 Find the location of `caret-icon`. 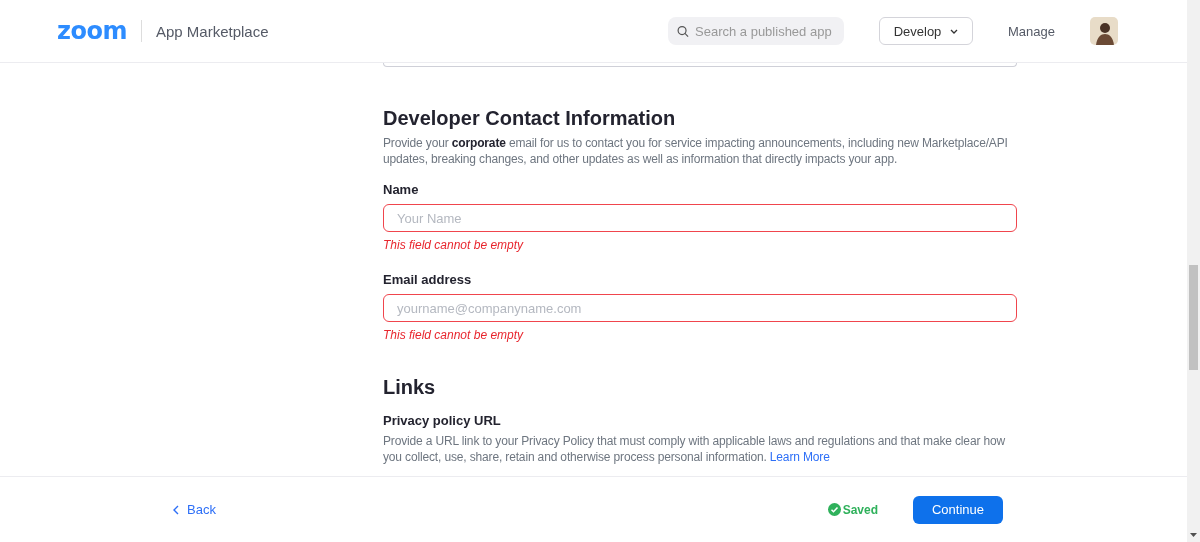

caret-icon is located at coordinates (954, 31).